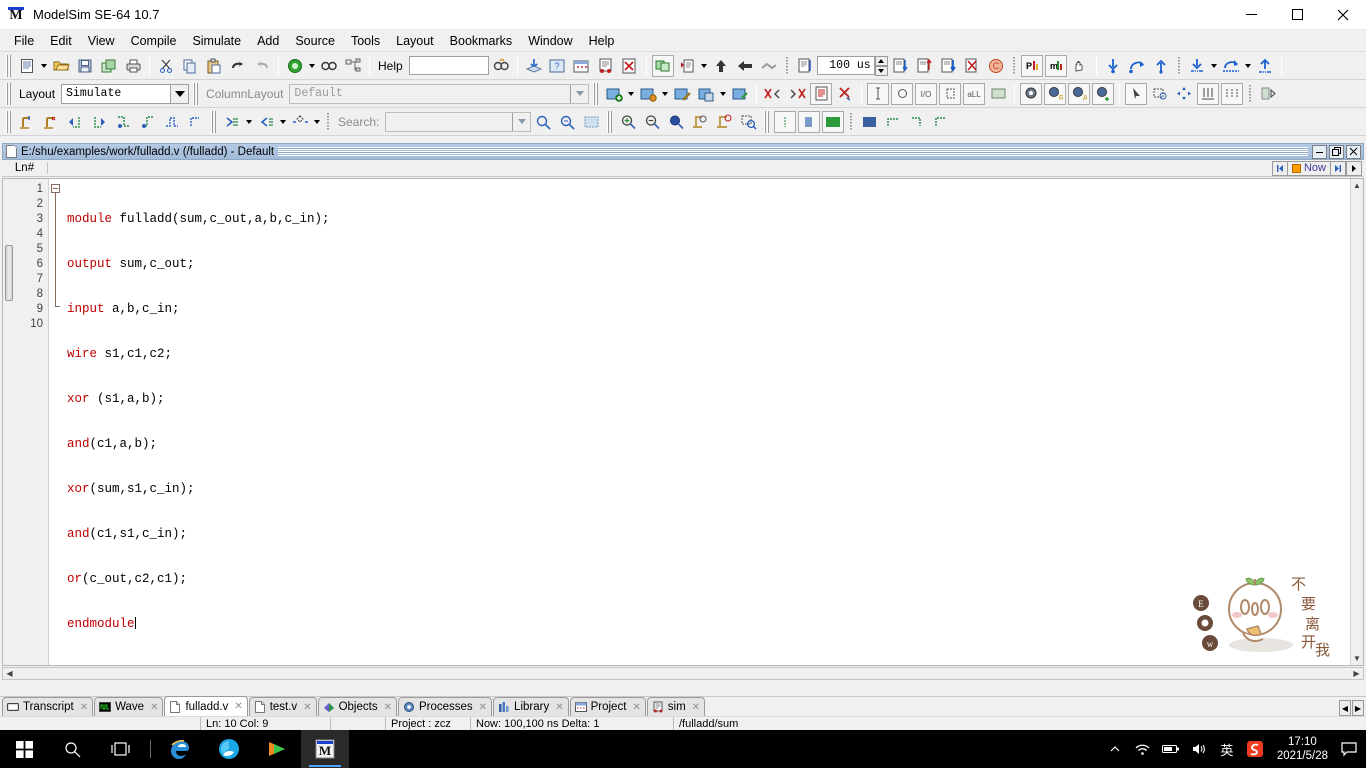 The height and width of the screenshot is (768, 1366). I want to click on step-into-icon, so click(687, 66).